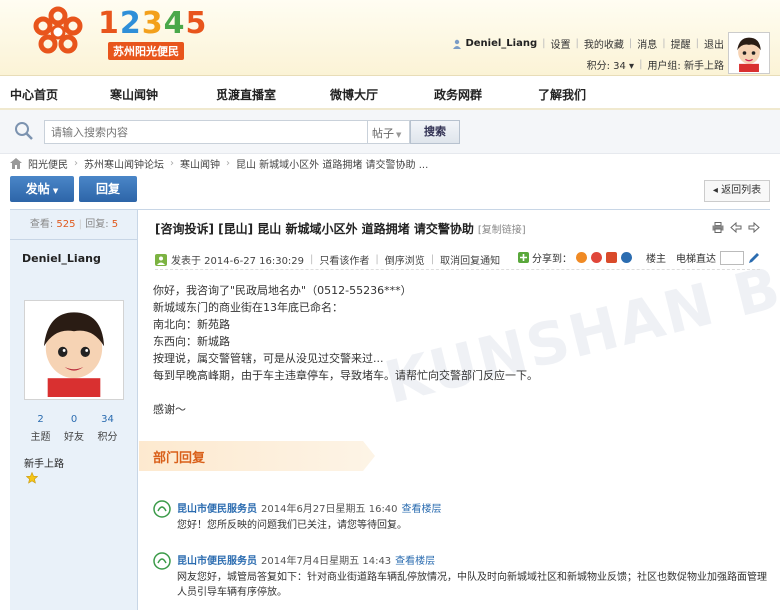 The width and height of the screenshot is (780, 610). I want to click on points-count: 34 积分, so click(107, 428).